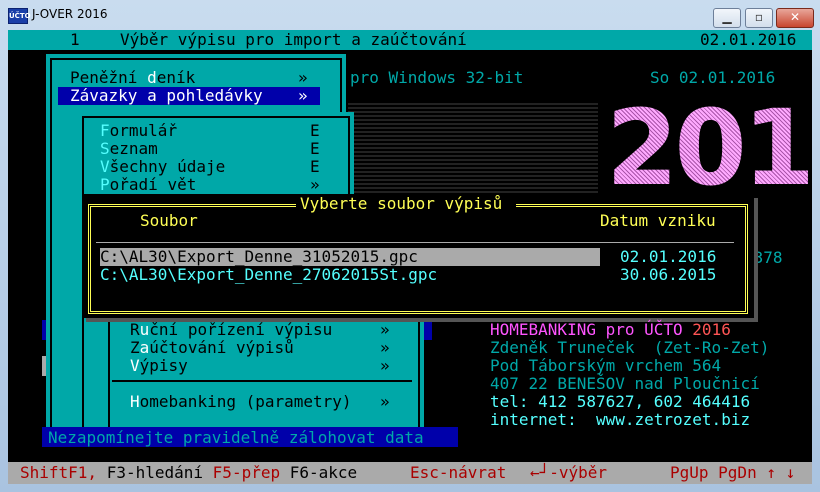  What do you see at coordinates (231, 330) in the screenshot?
I see `menu-item-rucni-porizeni: Ruční pořízení výpisu` at bounding box center [231, 330].